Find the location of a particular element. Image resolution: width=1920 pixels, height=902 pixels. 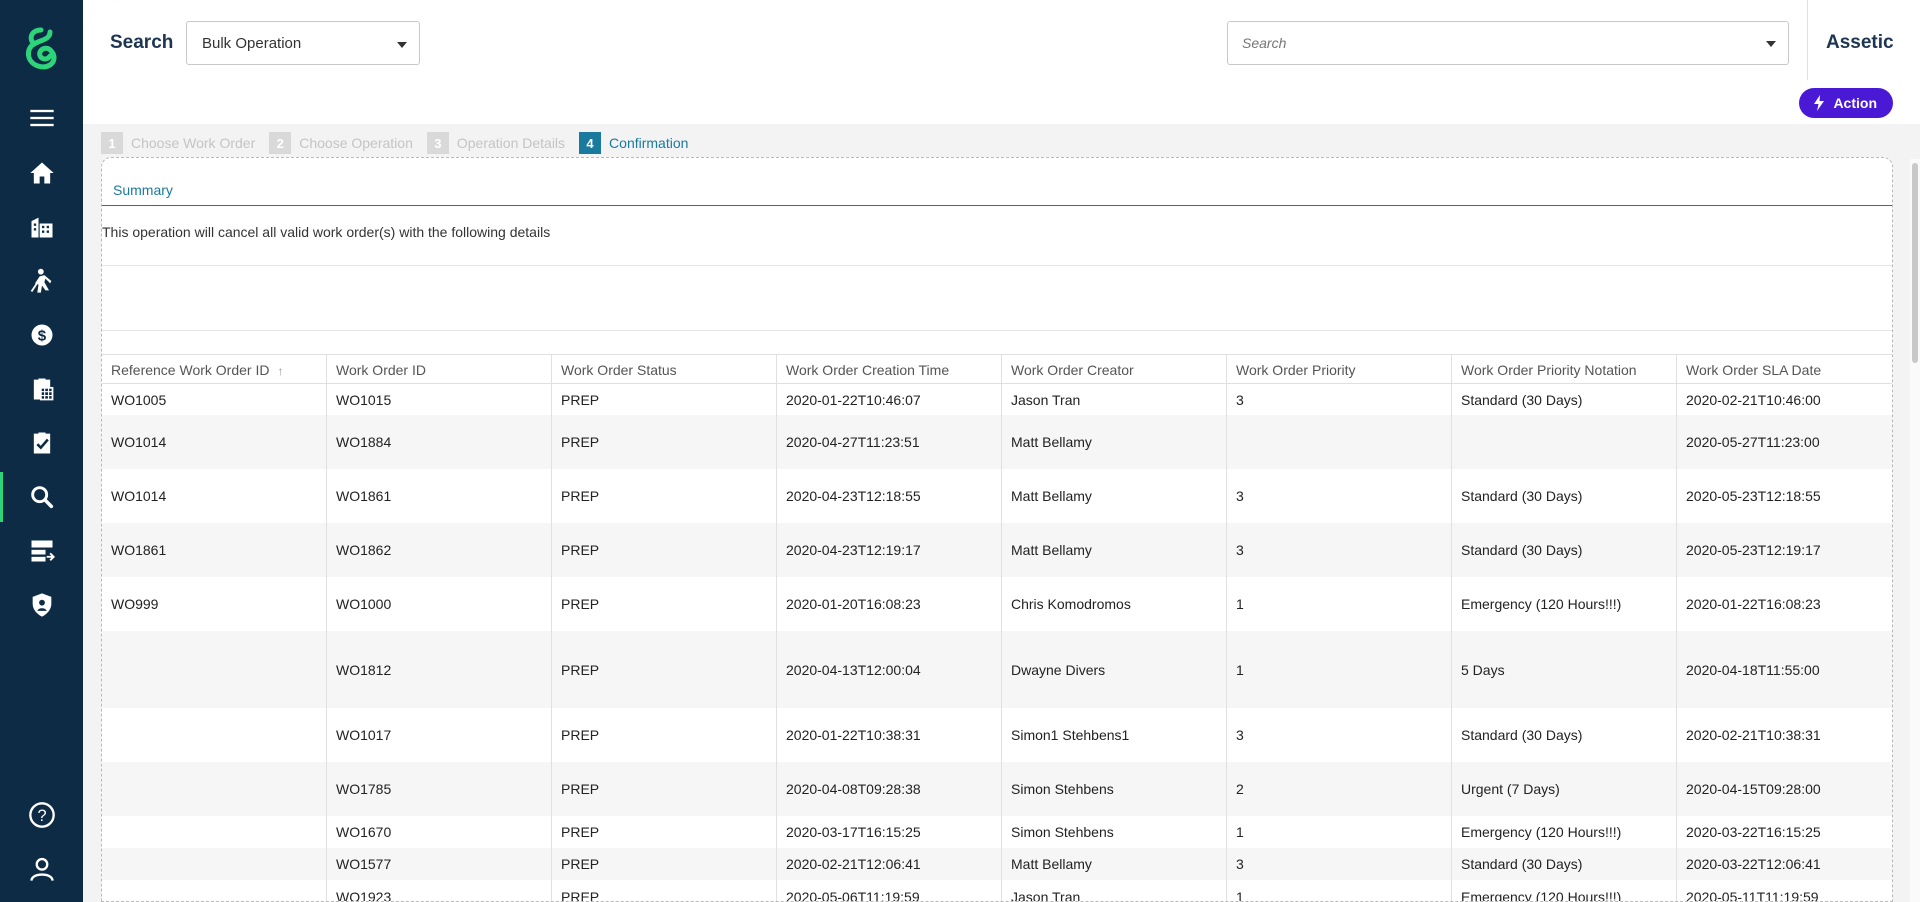

table-cell: 2020-01-22T10:46:07 is located at coordinates (889, 399).